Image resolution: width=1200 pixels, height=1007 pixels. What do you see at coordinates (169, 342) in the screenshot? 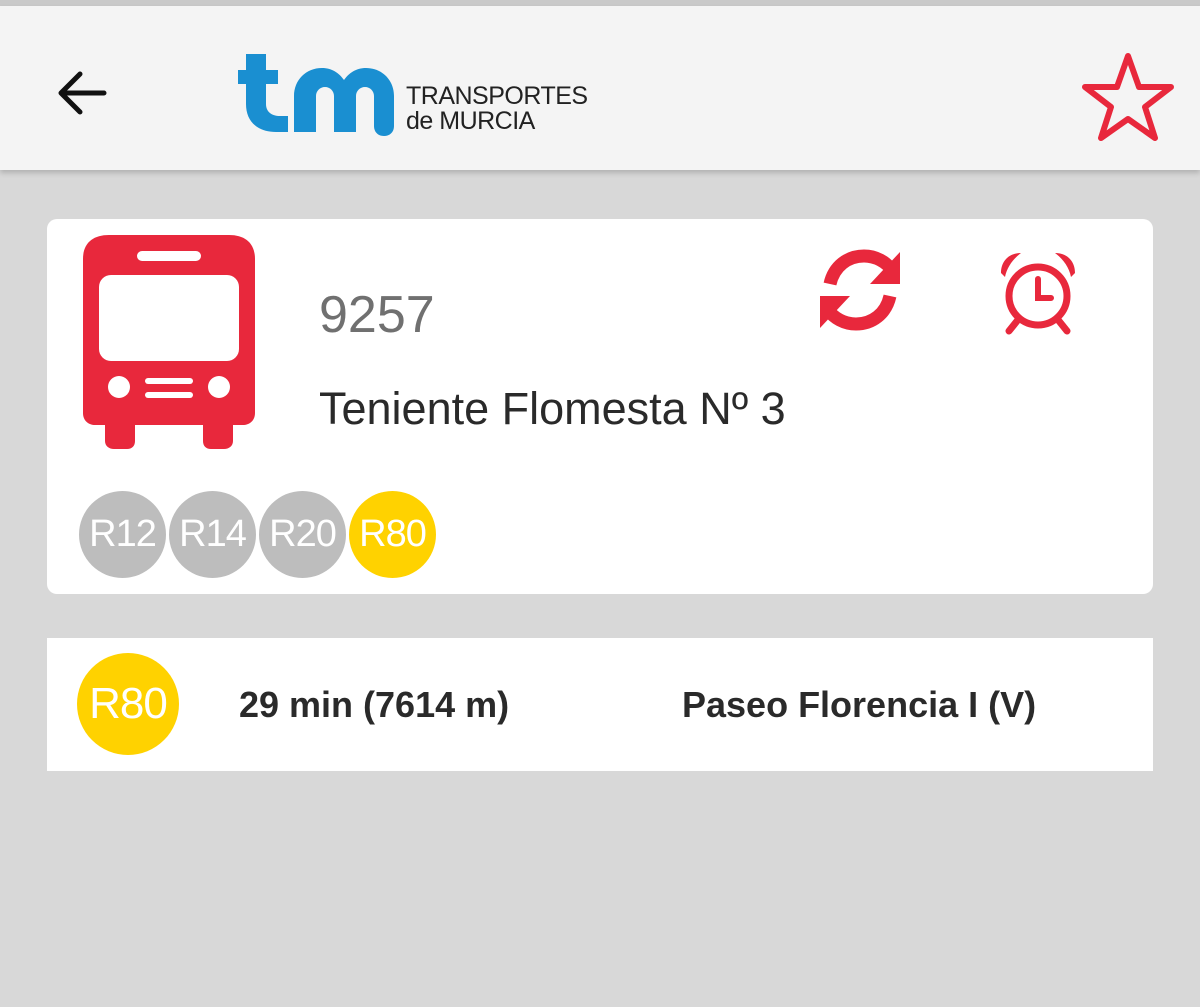
I see `bus-icon` at bounding box center [169, 342].